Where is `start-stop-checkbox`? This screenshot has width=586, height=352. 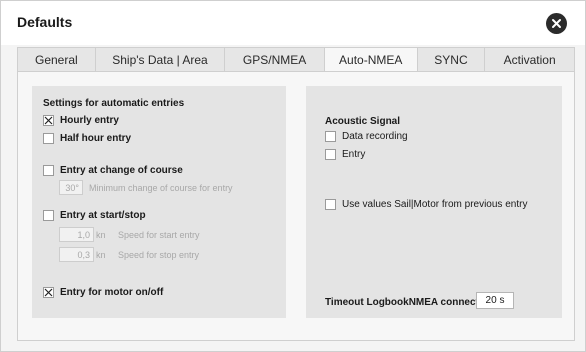
start-stop-checkbox is located at coordinates (48, 215).